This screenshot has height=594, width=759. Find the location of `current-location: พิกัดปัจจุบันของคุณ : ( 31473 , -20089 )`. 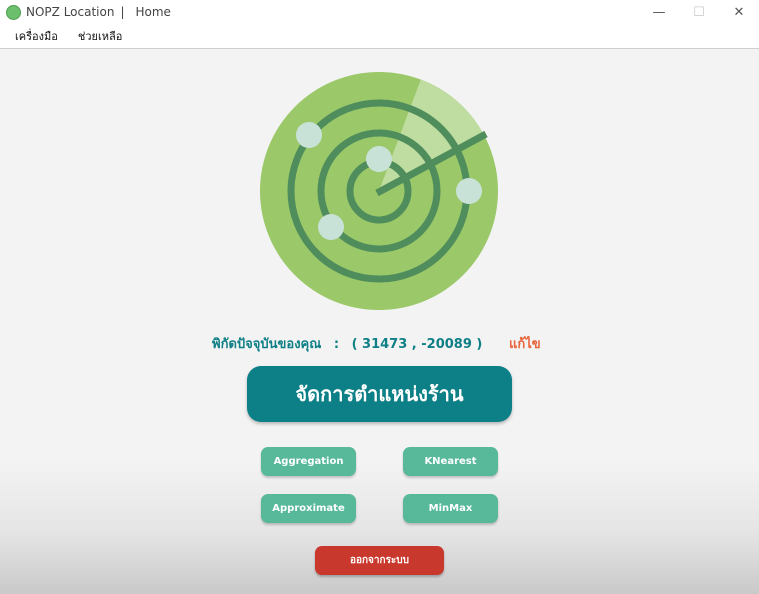

current-location: พิกัดปัจจุบันของคุณ : ( 31473 , -20089 ) is located at coordinates (347, 343).